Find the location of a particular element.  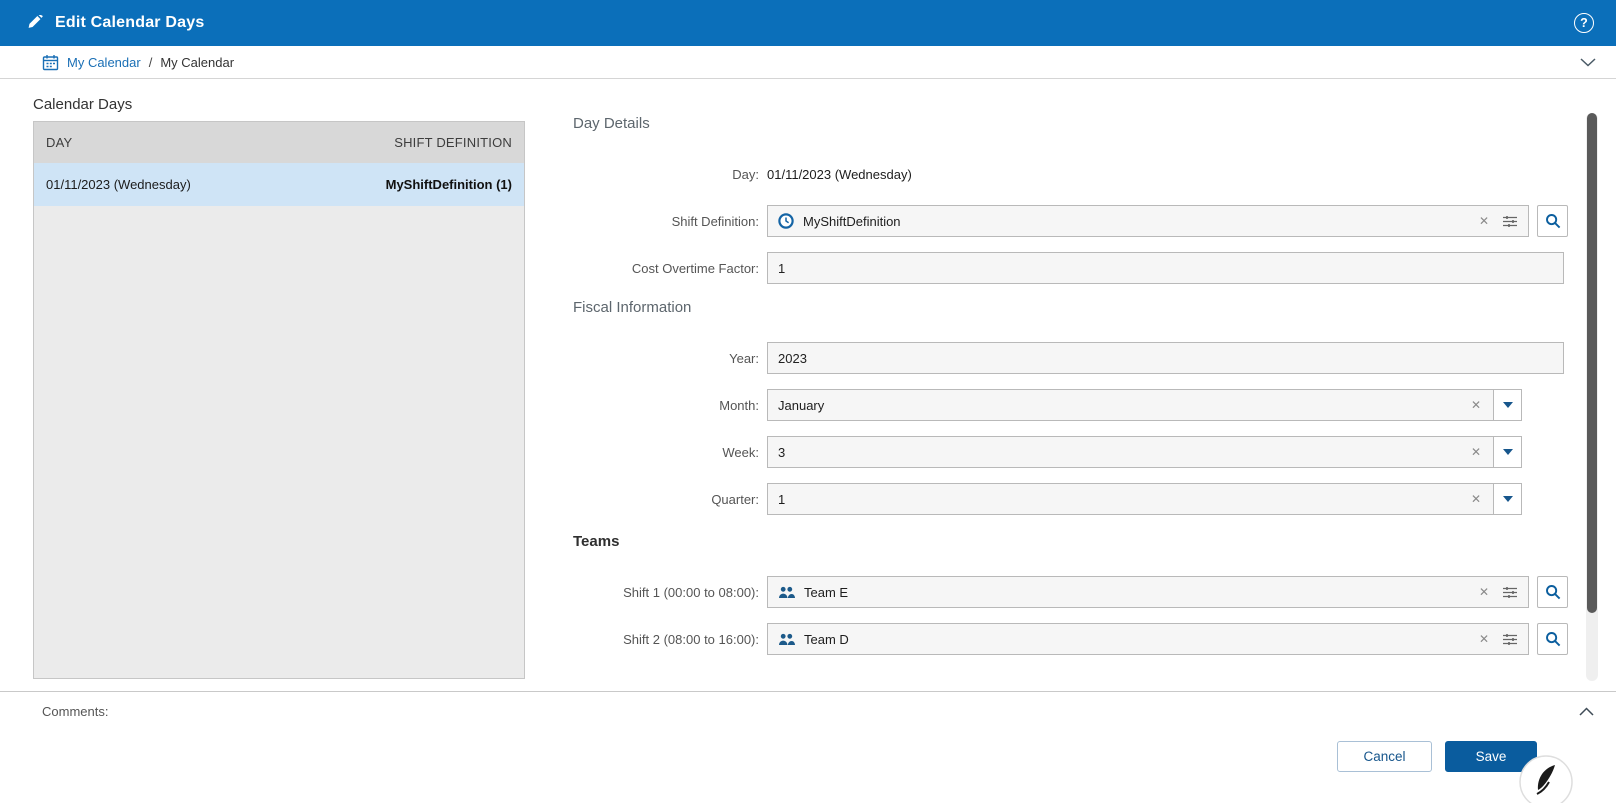

month-combo: ✕ is located at coordinates (1130, 405).